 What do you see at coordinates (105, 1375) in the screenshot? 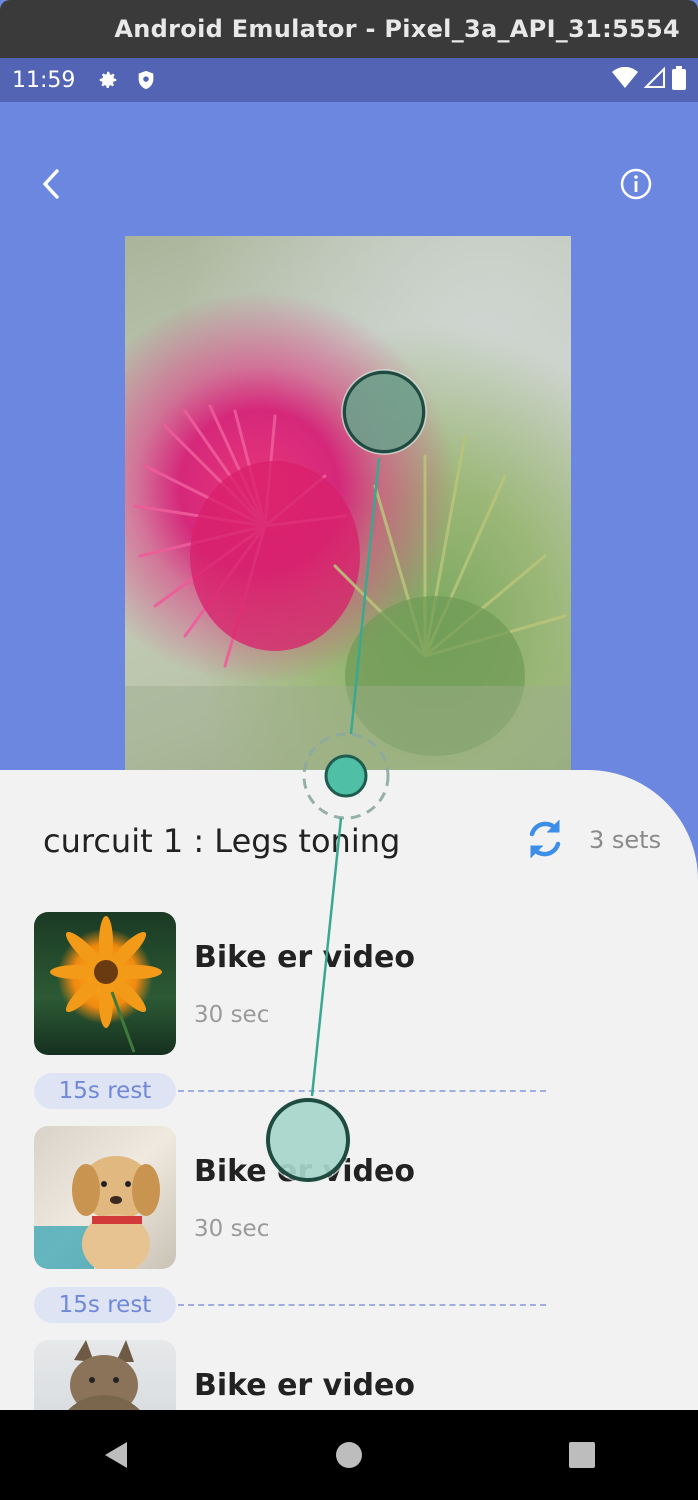
I see `cat-image` at bounding box center [105, 1375].